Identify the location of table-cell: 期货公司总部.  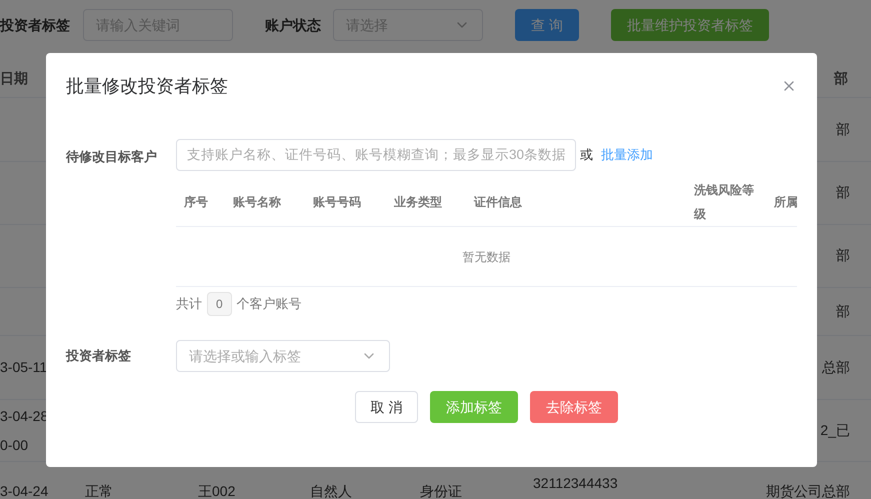
(808, 490).